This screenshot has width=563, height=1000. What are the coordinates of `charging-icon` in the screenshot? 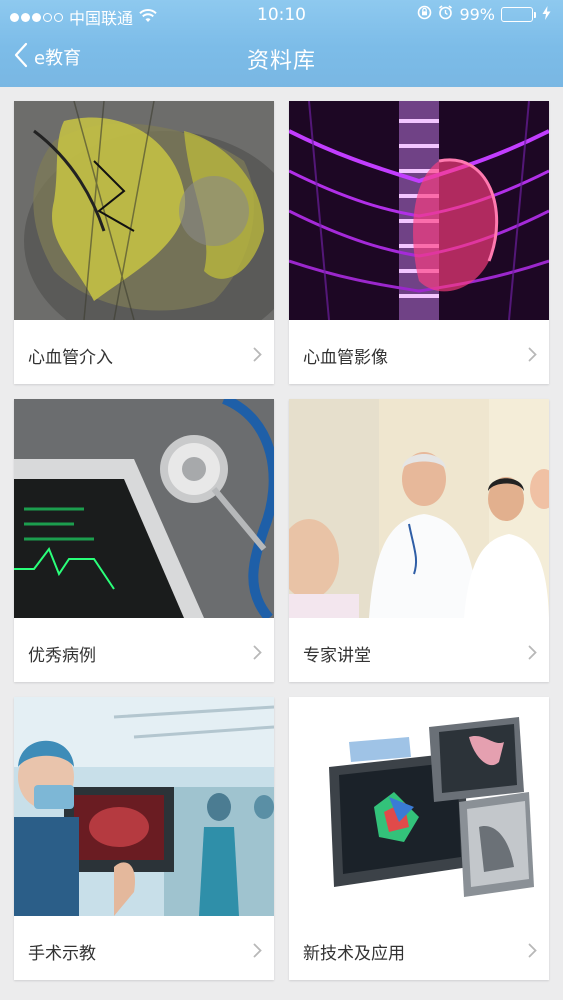 It's located at (546, 14).